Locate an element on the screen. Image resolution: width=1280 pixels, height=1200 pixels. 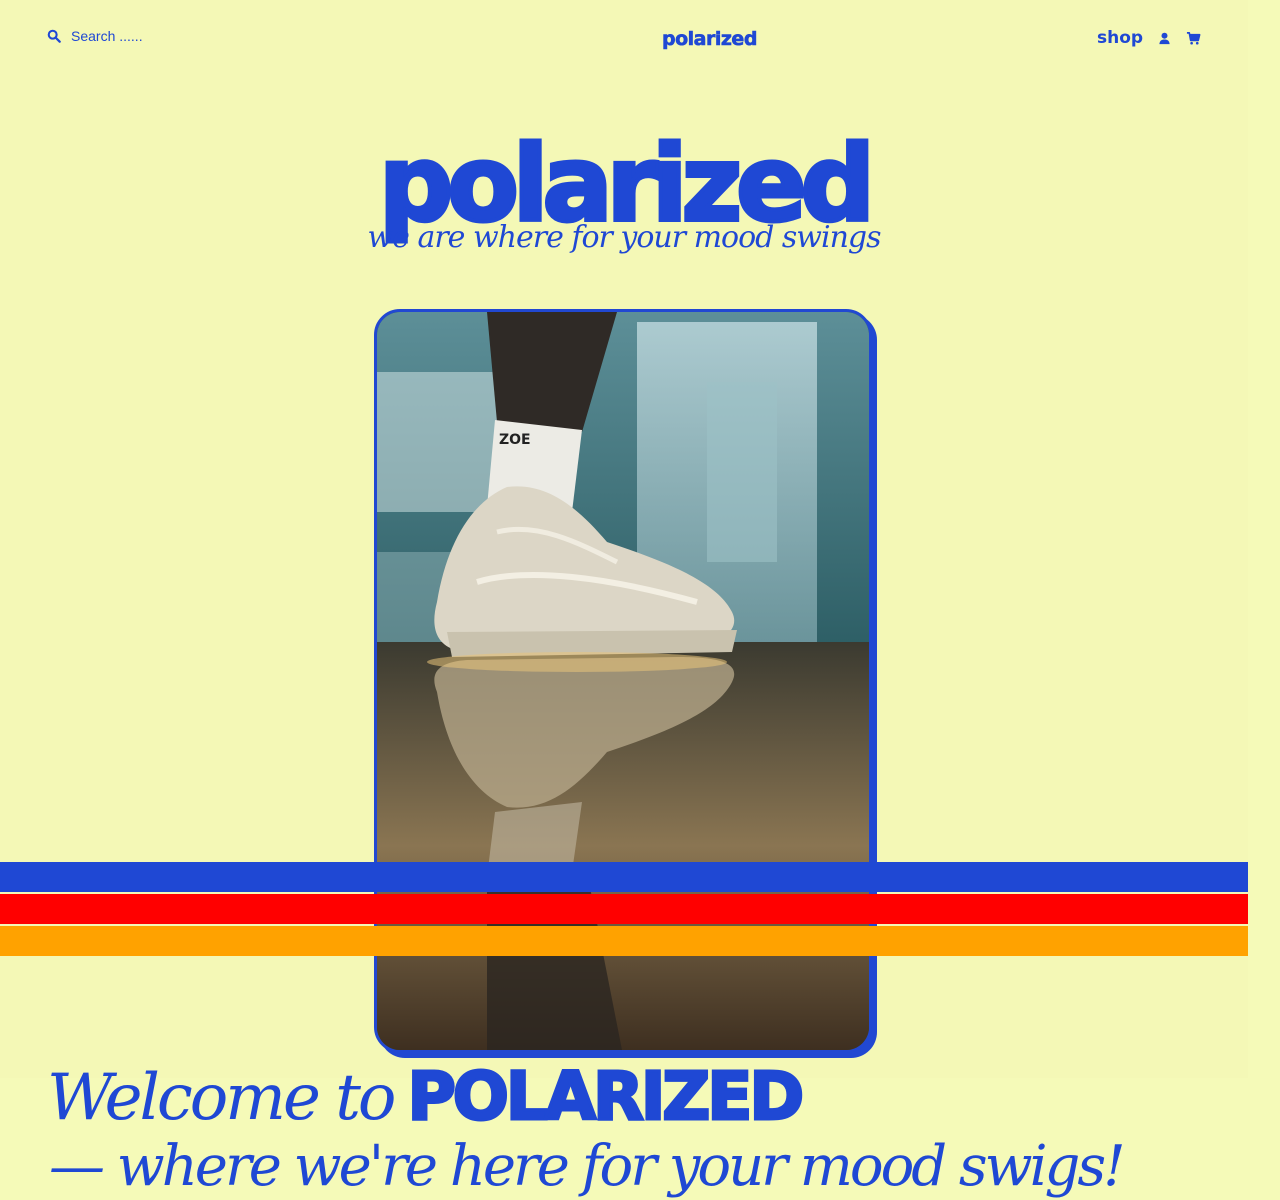
user-icon is located at coordinates (1164, 38).